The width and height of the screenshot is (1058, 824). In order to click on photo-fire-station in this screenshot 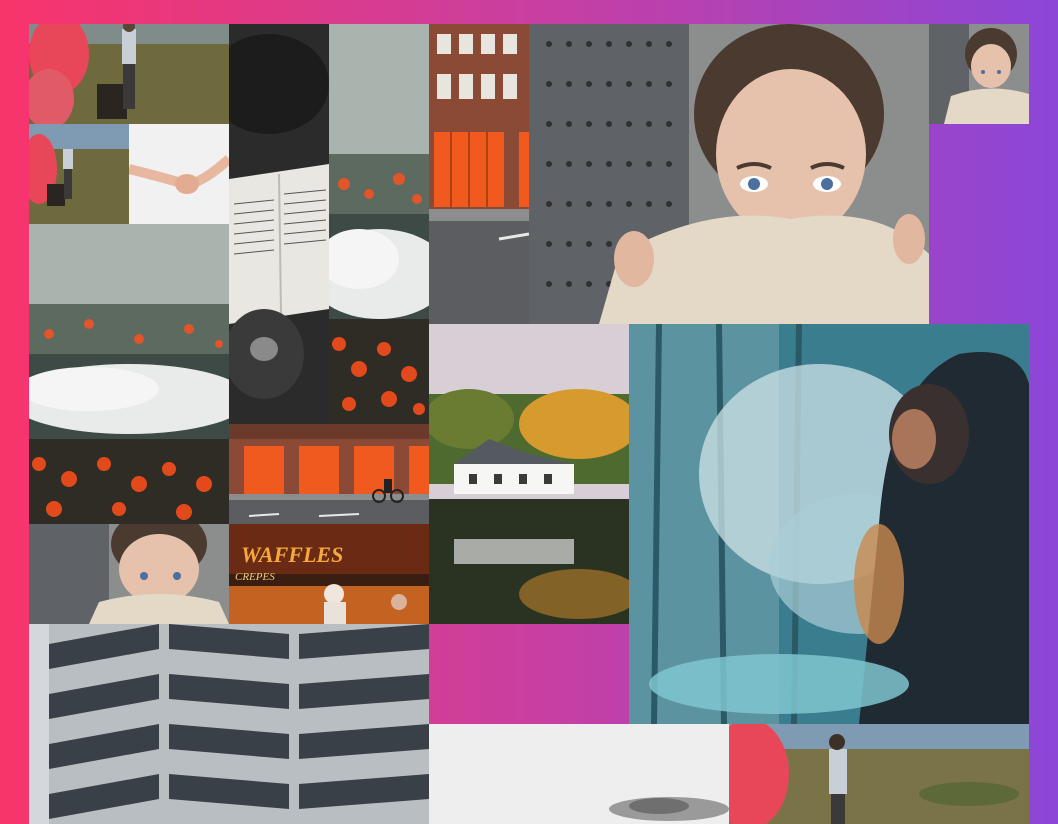, I will do `click(479, 174)`.